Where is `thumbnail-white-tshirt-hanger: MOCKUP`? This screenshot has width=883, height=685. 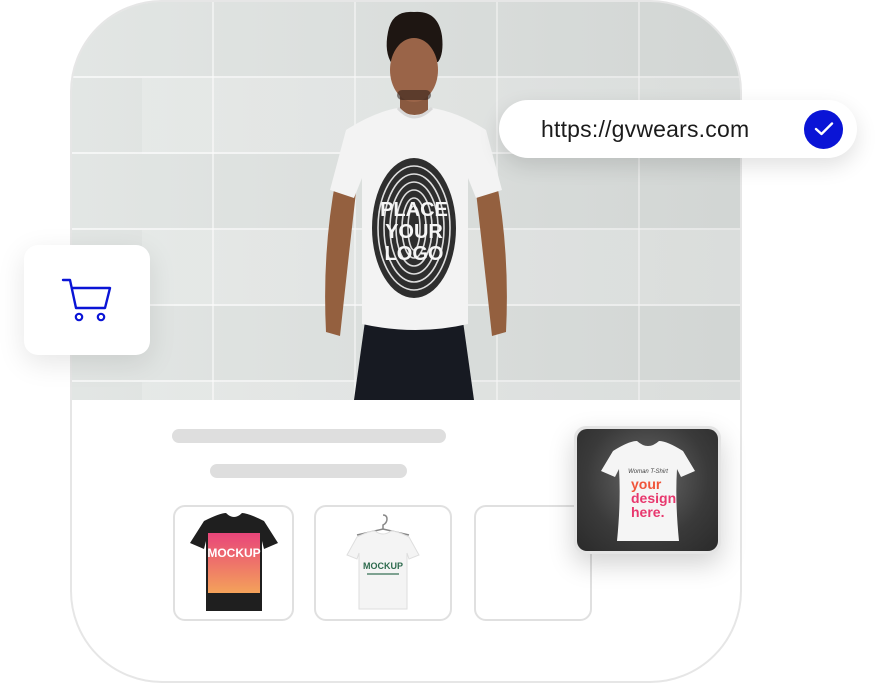
thumbnail-white-tshirt-hanger: MOCKUP is located at coordinates (383, 563).